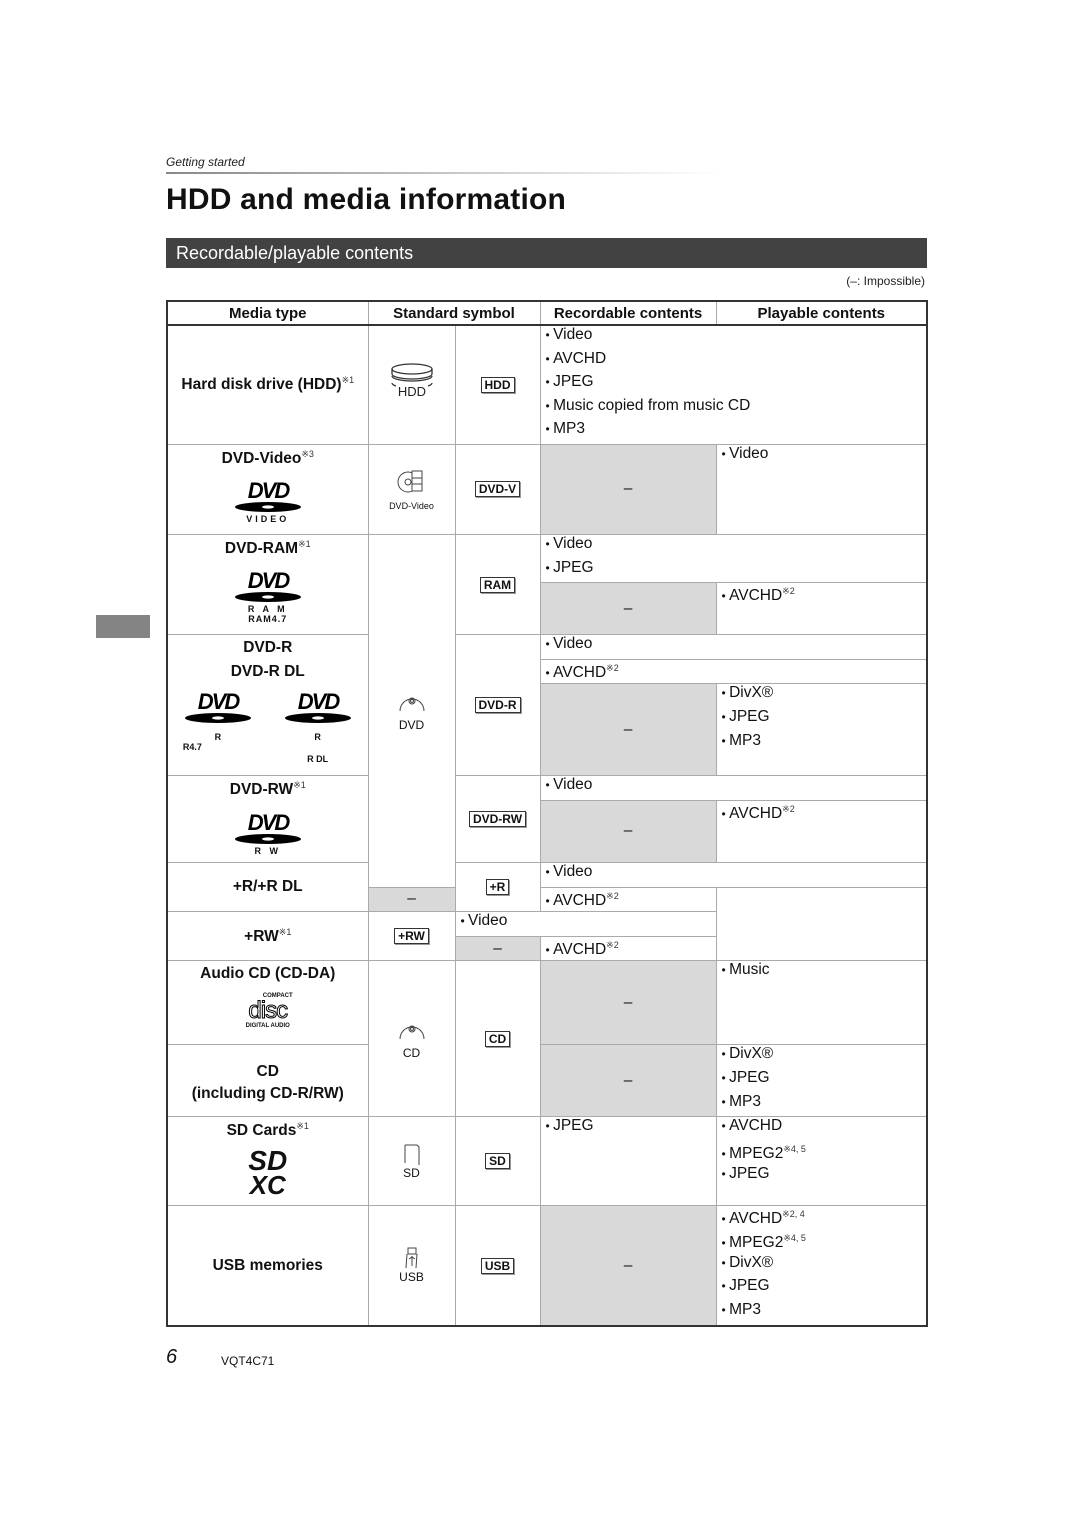 The width and height of the screenshot is (1080, 1526). Describe the element at coordinates (733, 874) in the screenshot. I see `plus-r-rec-play: Video` at that location.